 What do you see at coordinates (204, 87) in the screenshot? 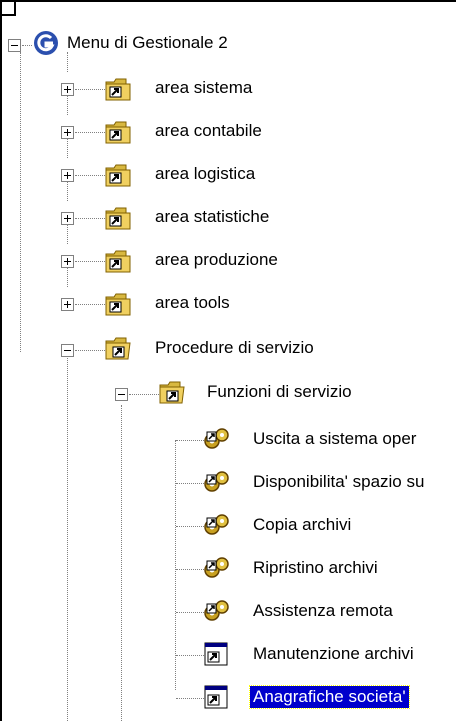
I see `tree-node-label: area sistema` at bounding box center [204, 87].